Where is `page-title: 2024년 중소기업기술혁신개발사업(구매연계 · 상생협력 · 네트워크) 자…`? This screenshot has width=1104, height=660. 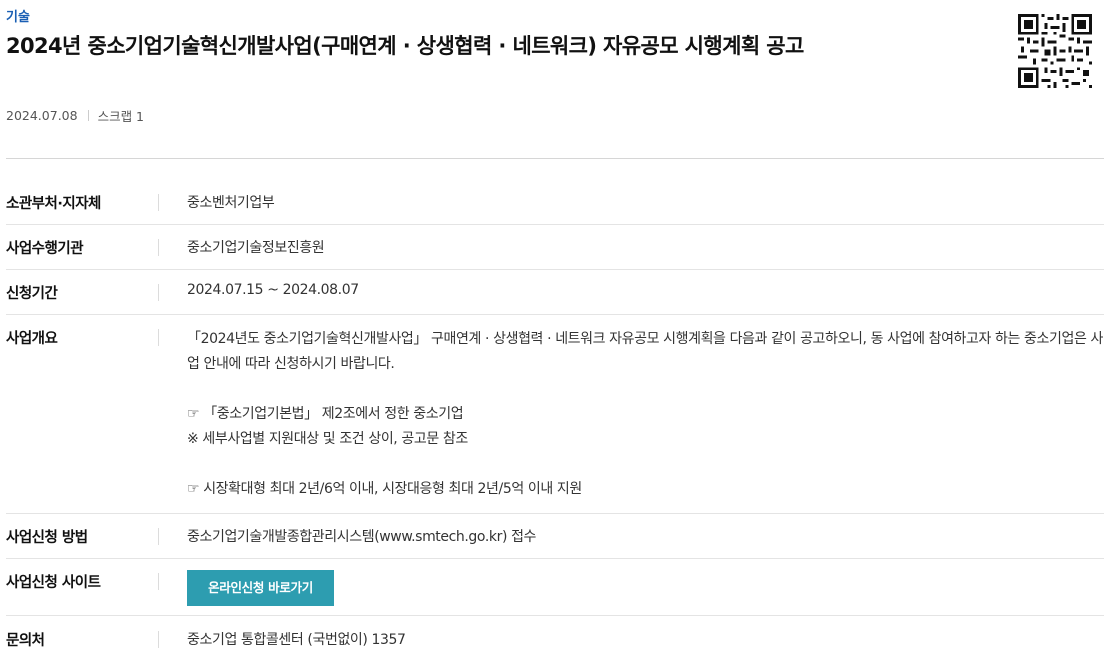
page-title: 2024년 중소기업기술혁신개발사업(구매연계 · 상생협력 · 네트워크) 자… is located at coordinates (405, 46).